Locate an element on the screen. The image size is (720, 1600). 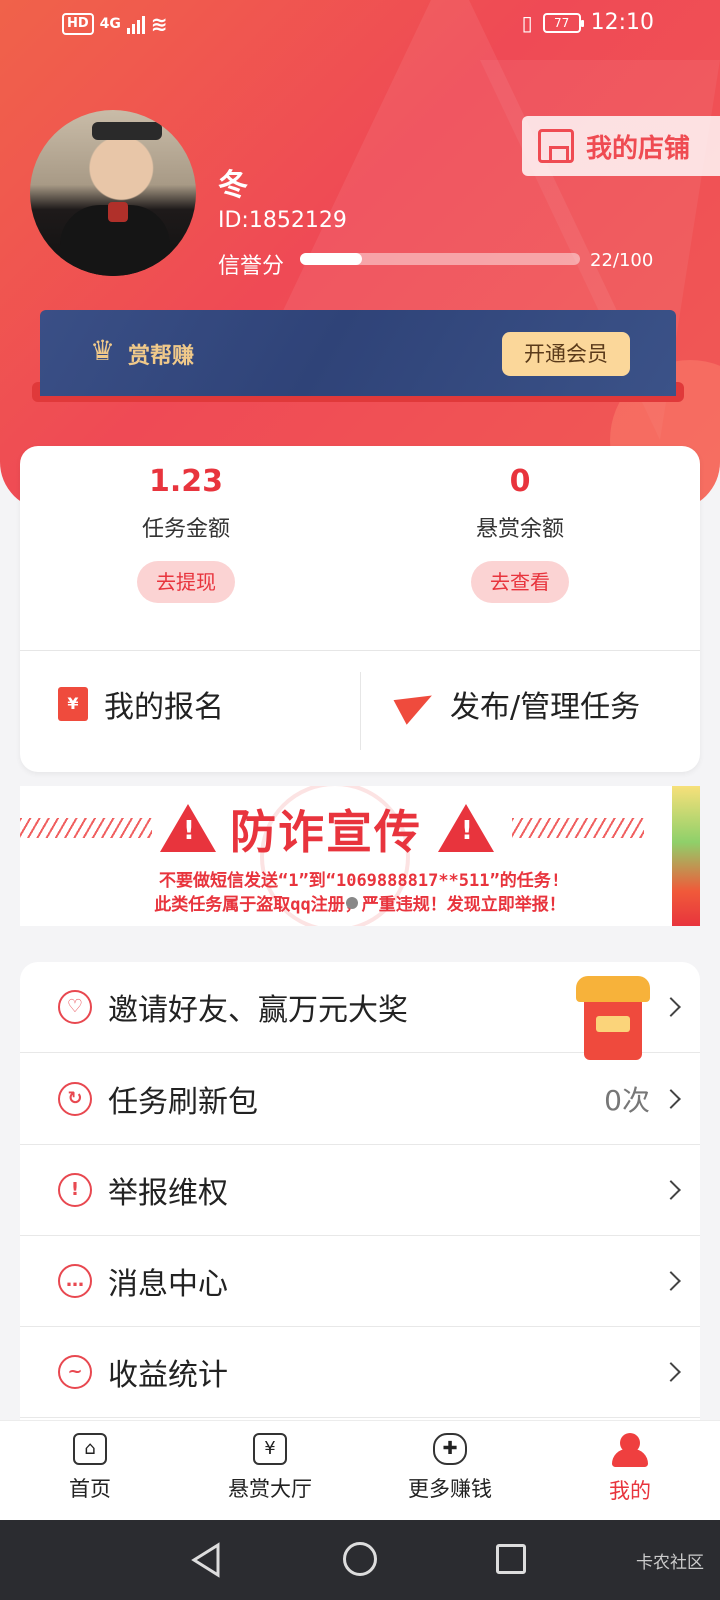
reward-balance-value: 0 is located at coordinates (520, 481).